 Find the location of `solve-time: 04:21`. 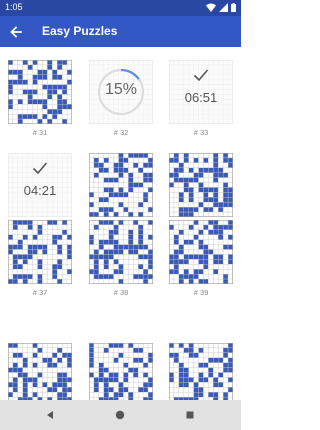

solve-time: 04:21 is located at coordinates (40, 190).